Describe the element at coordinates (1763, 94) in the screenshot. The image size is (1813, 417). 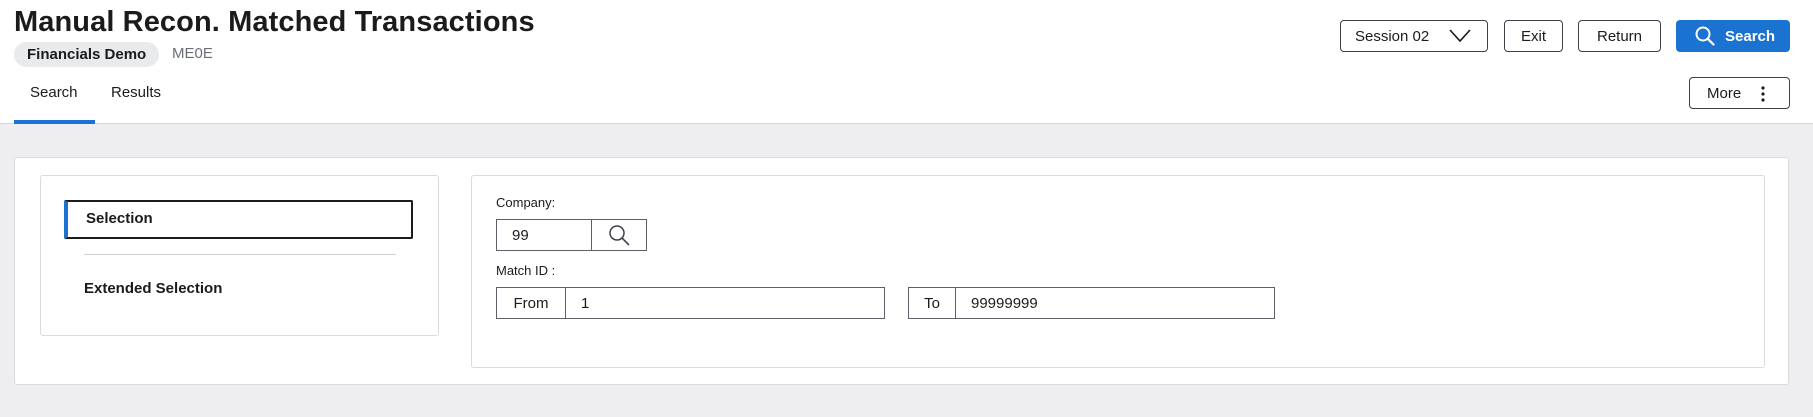
I see `more-vertical-icon` at that location.